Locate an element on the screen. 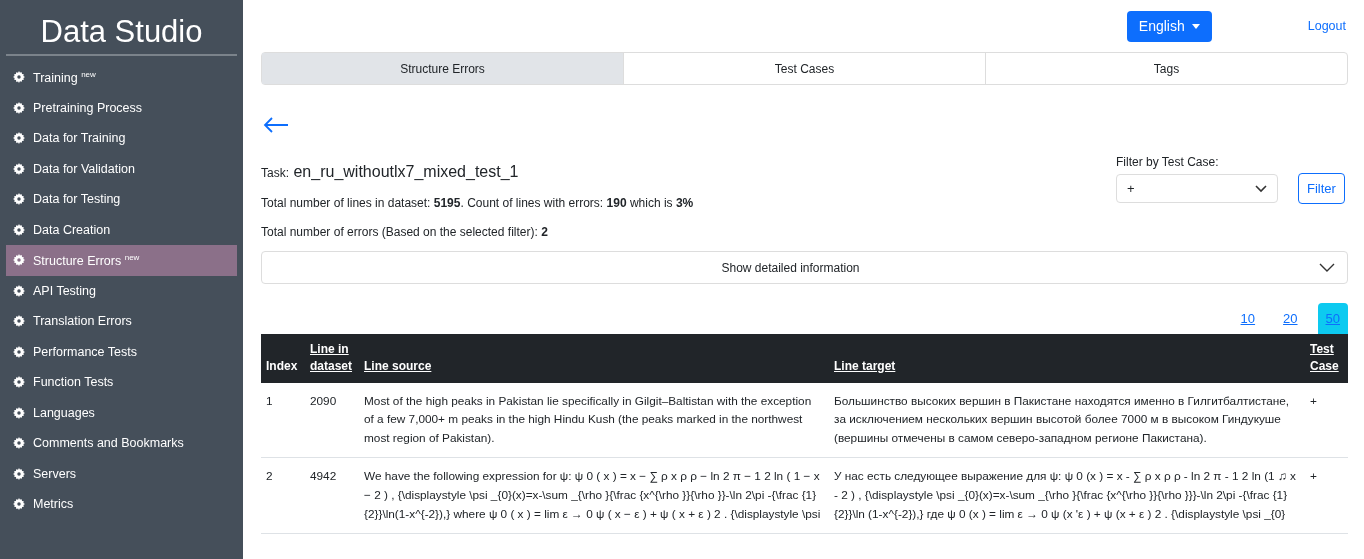 Image resolution: width=1364 pixels, height=559 pixels. table-cell: 2 is located at coordinates (283, 495).